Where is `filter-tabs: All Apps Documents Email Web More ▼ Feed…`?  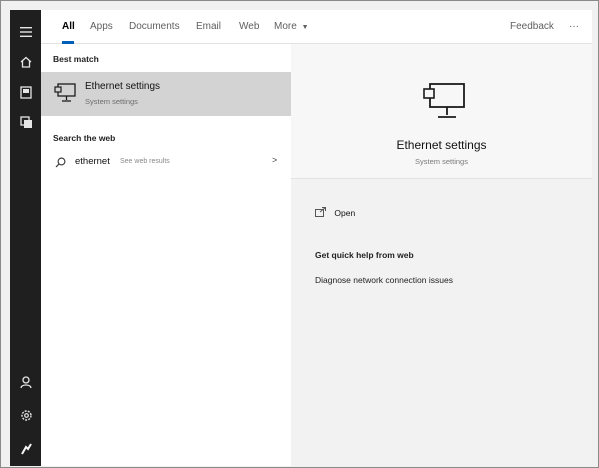 filter-tabs: All Apps Documents Email Web More ▼ Feed… is located at coordinates (316, 27).